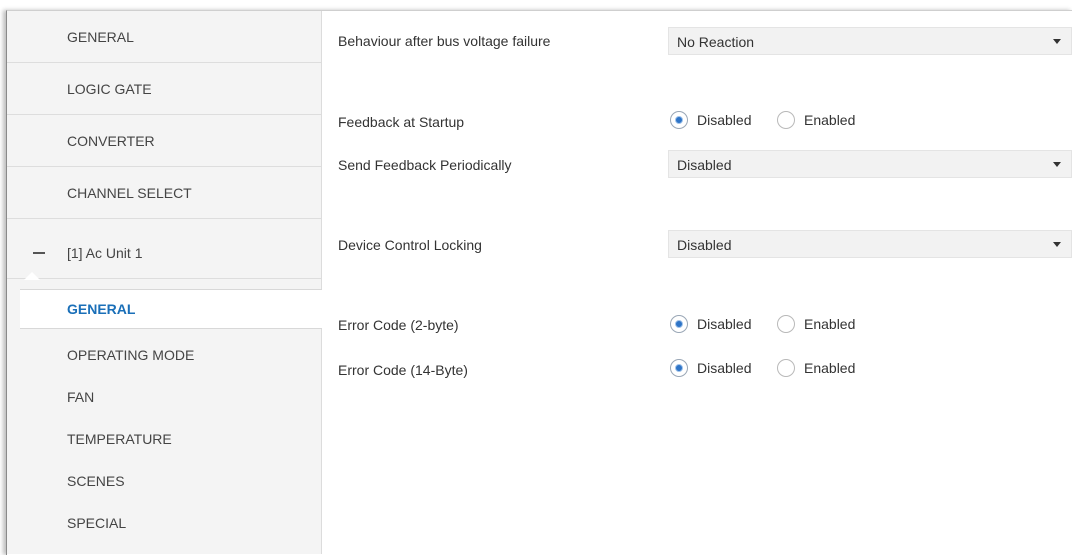 The image size is (1072, 555). Describe the element at coordinates (410, 245) in the screenshot. I see `device-lock-label: Device Control Locking` at that location.